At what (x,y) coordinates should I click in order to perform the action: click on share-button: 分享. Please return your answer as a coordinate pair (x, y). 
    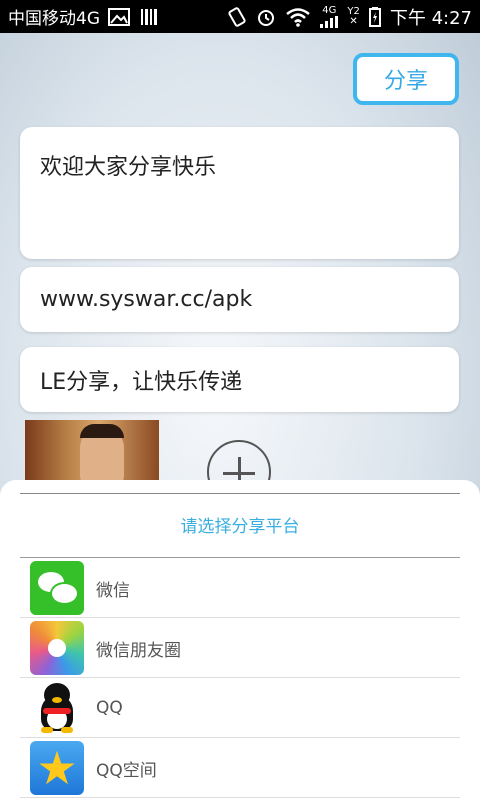
    Looking at the image, I should click on (406, 79).